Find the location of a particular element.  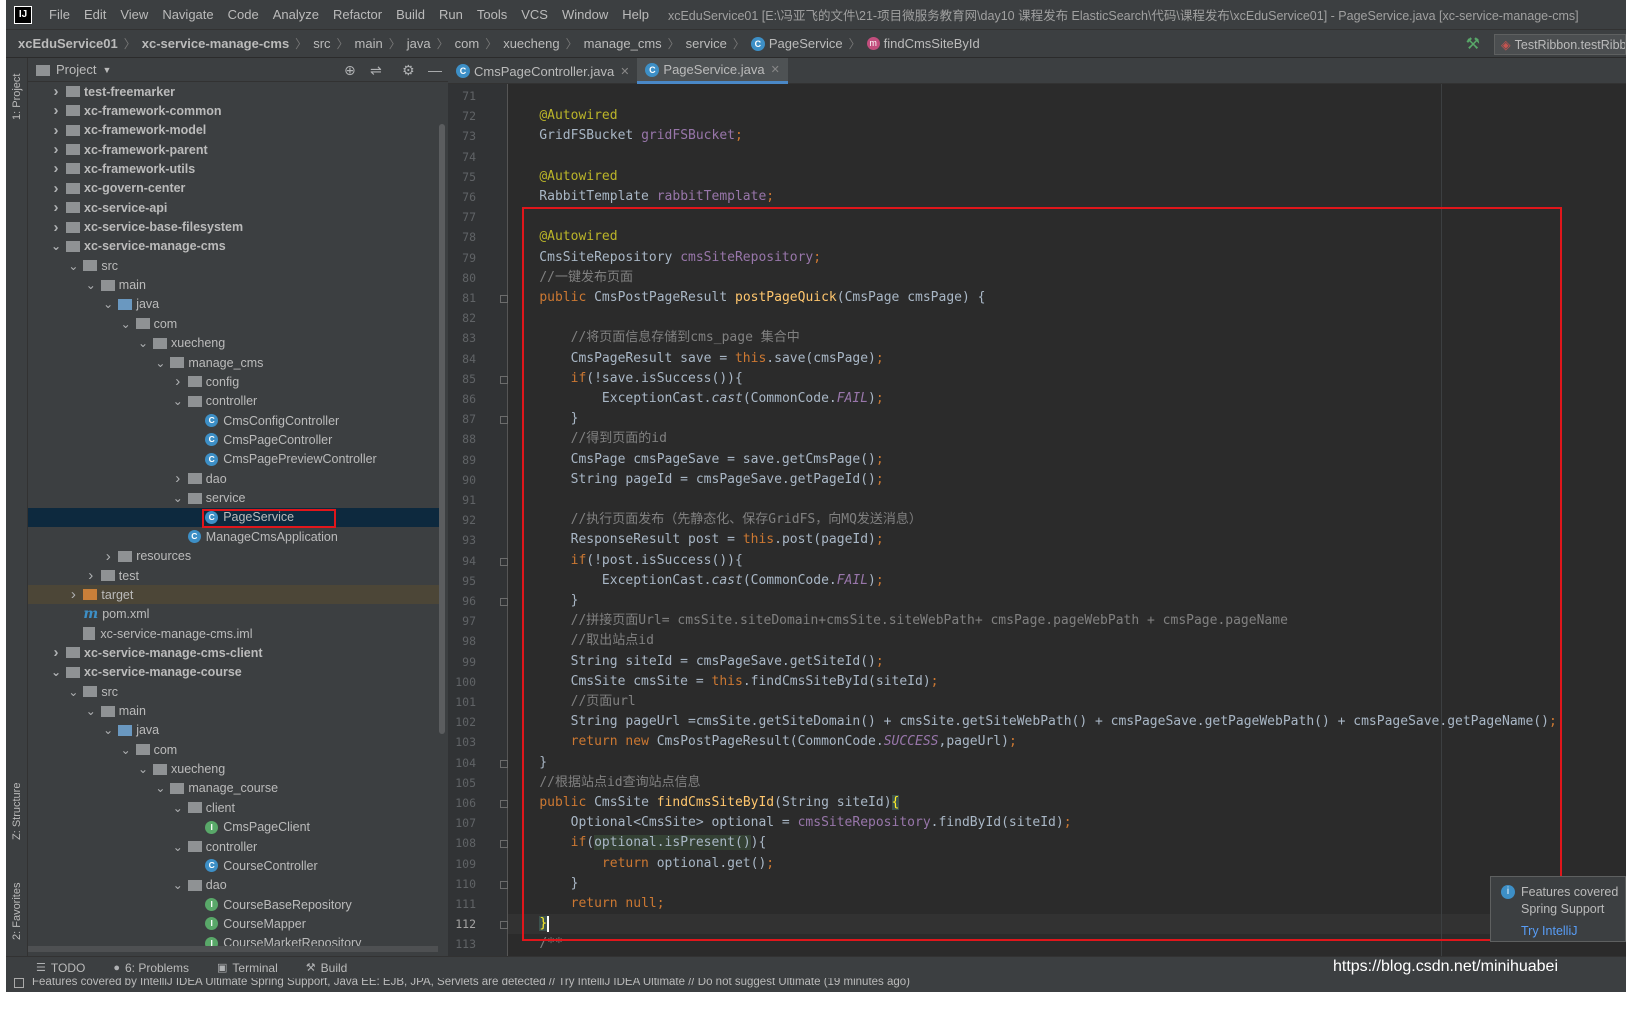

tree-item: › xc-govern-center is located at coordinates (234, 188).